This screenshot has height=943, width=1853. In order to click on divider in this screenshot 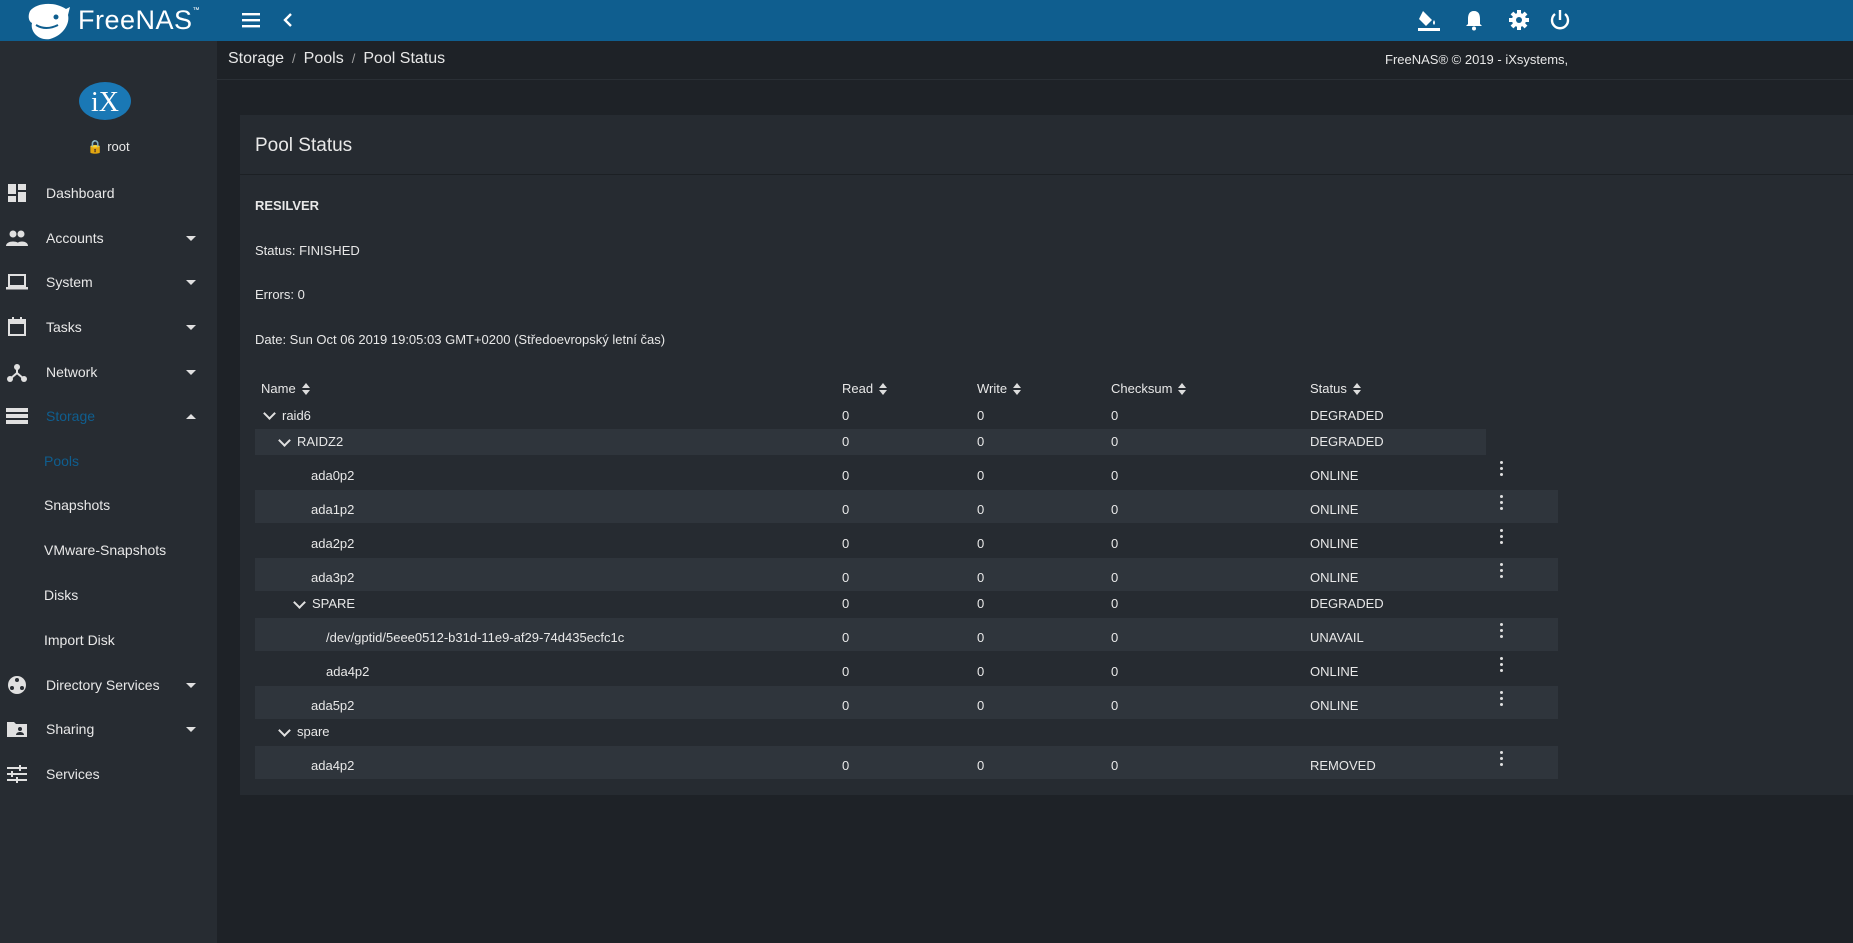, I will do `click(1035, 79)`.